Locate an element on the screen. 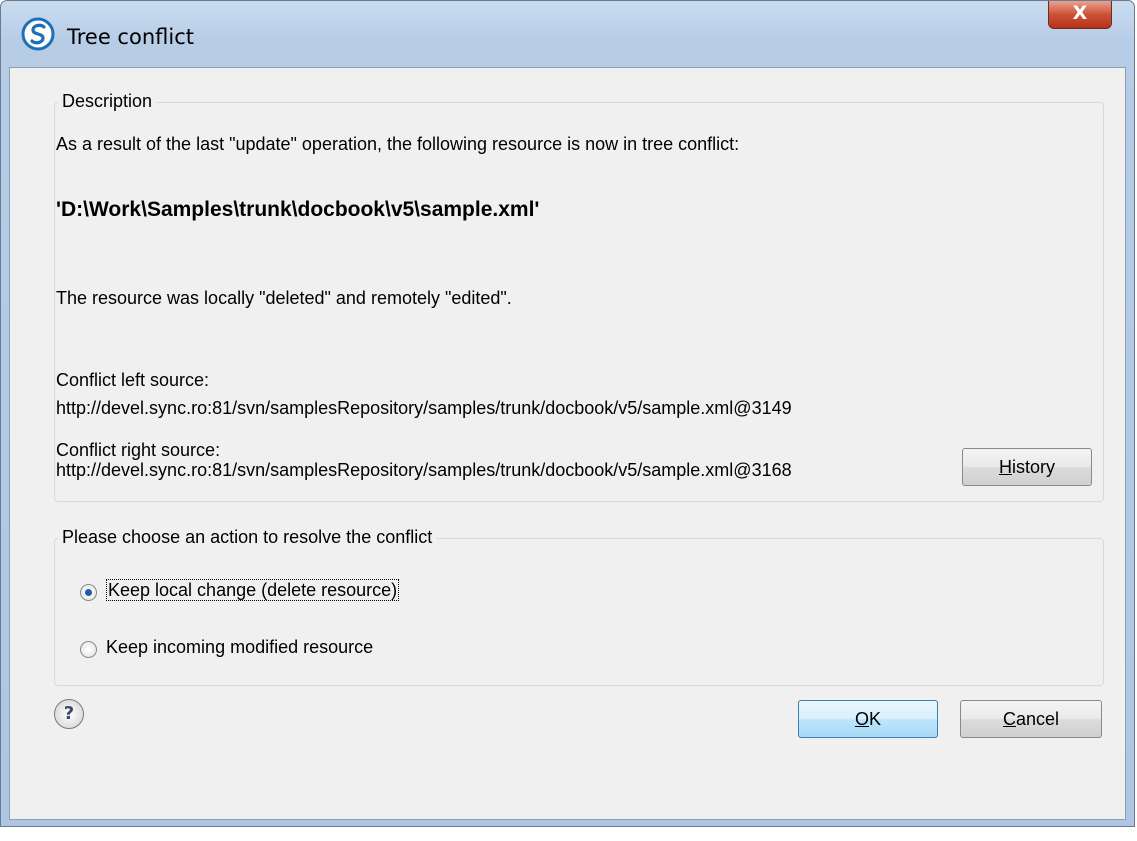  cancel-button: Cancel is located at coordinates (1031, 719).